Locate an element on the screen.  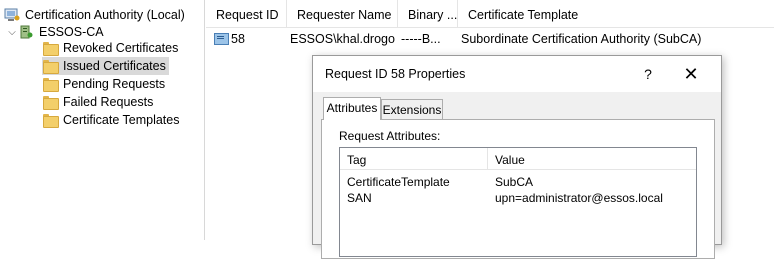
tree-item-root-label: Certification Authority (Local) is located at coordinates (105, 15).